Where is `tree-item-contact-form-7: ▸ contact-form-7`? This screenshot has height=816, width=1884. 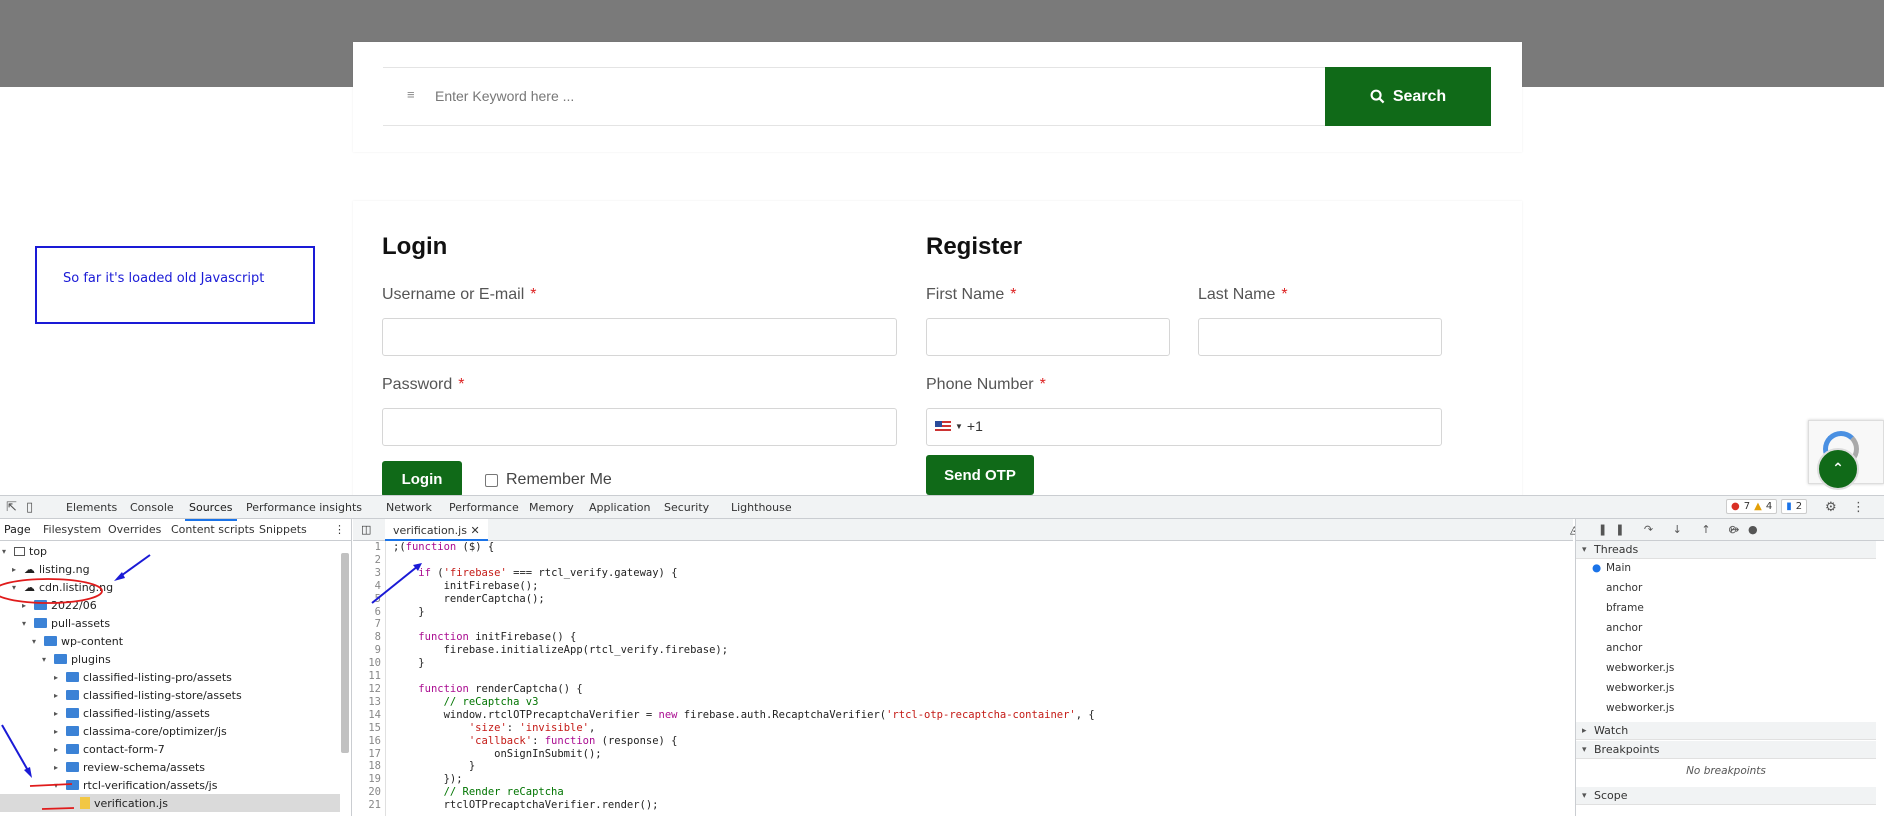
tree-item-contact-form-7: ▸ contact-form-7 is located at coordinates (109, 749).